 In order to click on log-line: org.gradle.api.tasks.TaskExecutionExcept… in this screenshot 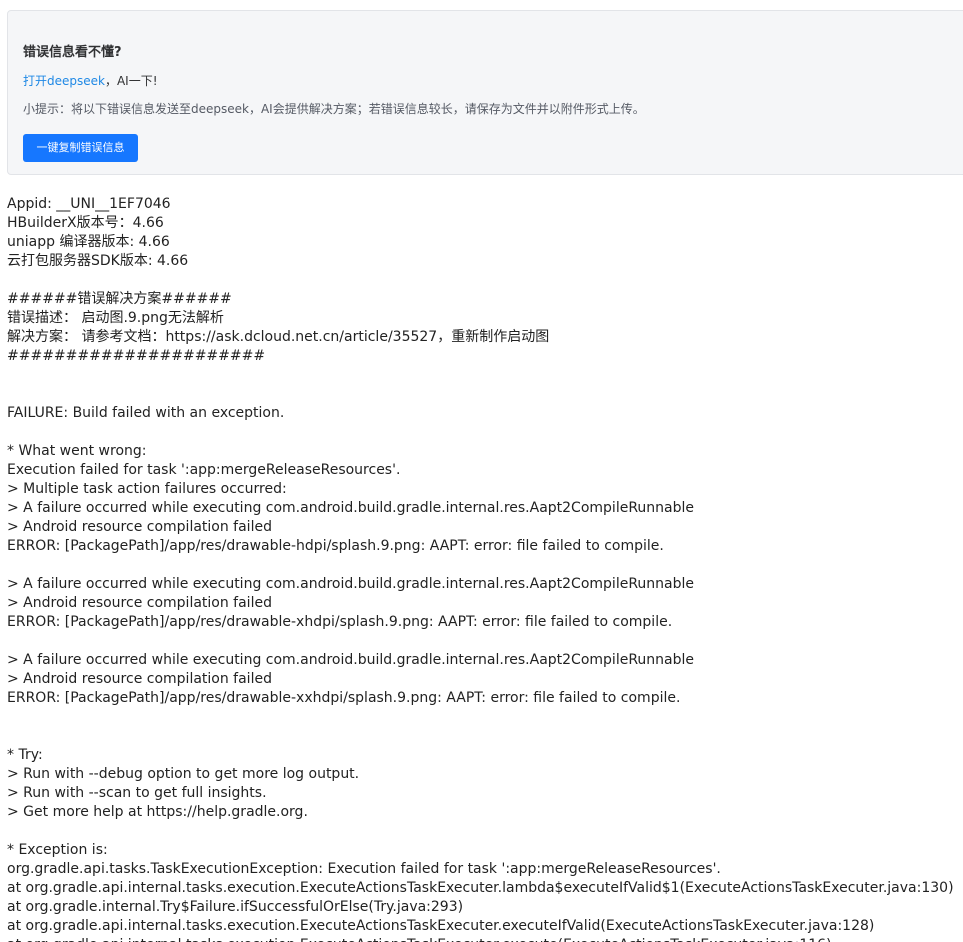, I will do `click(364, 869)`.